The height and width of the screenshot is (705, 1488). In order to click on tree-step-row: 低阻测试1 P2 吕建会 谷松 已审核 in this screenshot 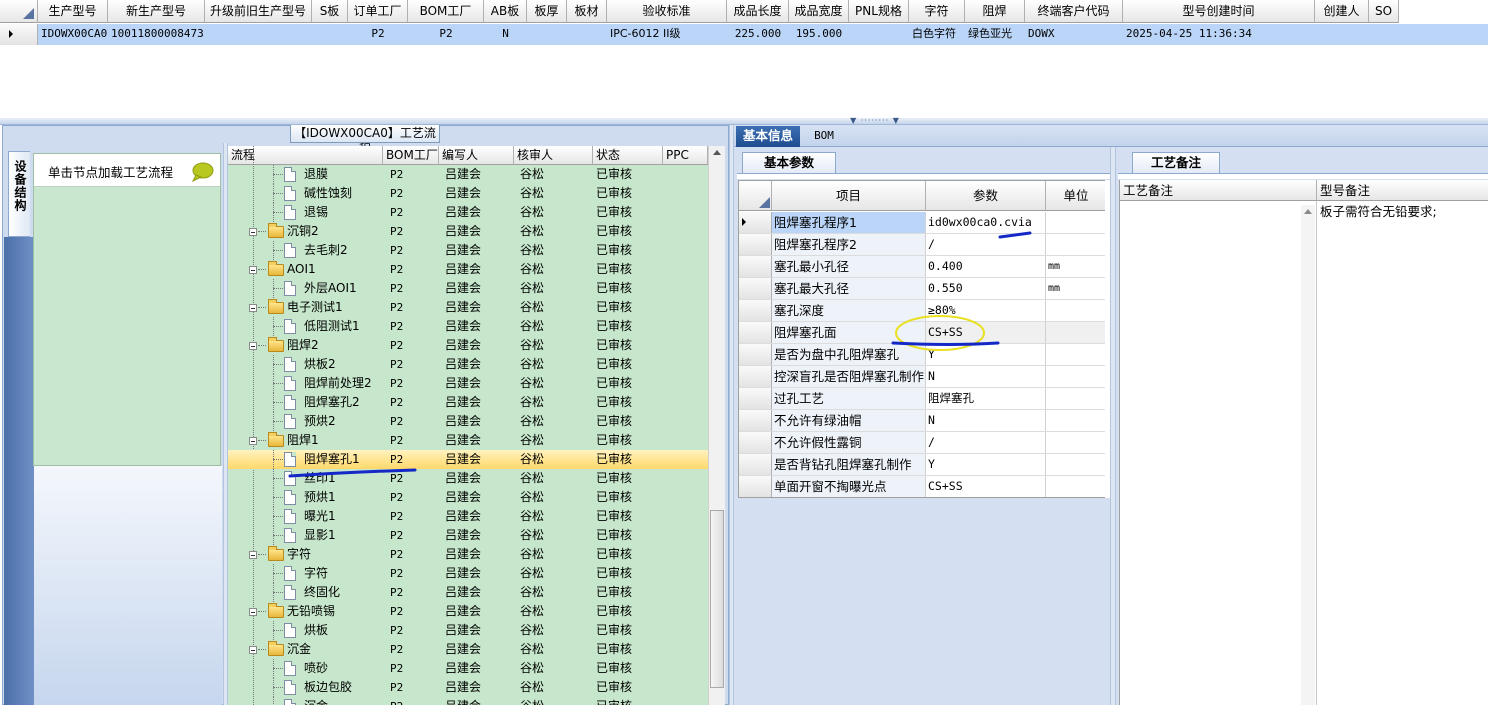, I will do `click(468, 326)`.